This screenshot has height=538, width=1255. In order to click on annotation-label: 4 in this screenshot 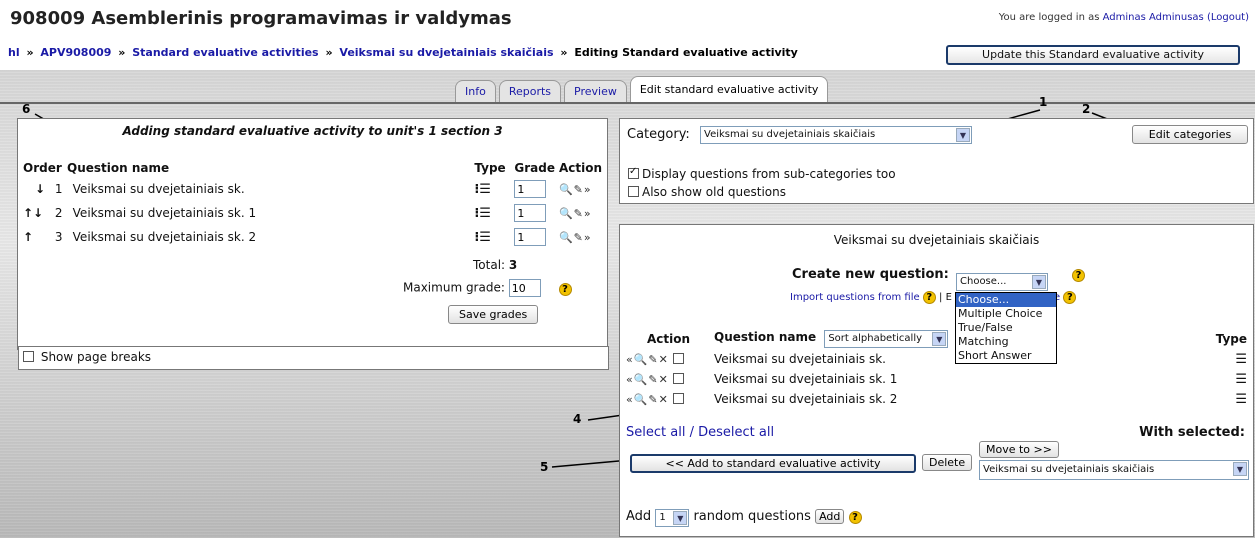, I will do `click(577, 419)`.